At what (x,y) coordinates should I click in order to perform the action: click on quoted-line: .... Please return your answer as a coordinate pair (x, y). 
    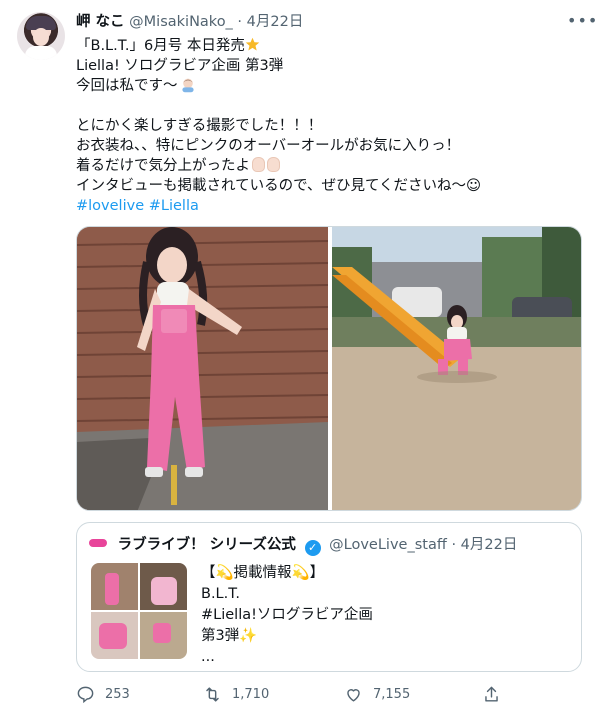
    Looking at the image, I should click on (208, 657).